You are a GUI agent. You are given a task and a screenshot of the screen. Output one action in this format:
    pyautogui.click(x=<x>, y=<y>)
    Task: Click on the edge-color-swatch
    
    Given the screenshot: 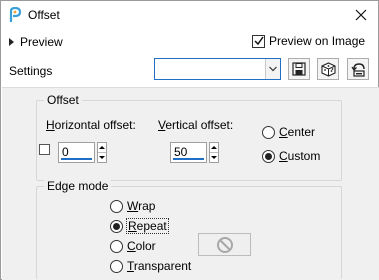 What is the action you would take?
    pyautogui.click(x=224, y=244)
    